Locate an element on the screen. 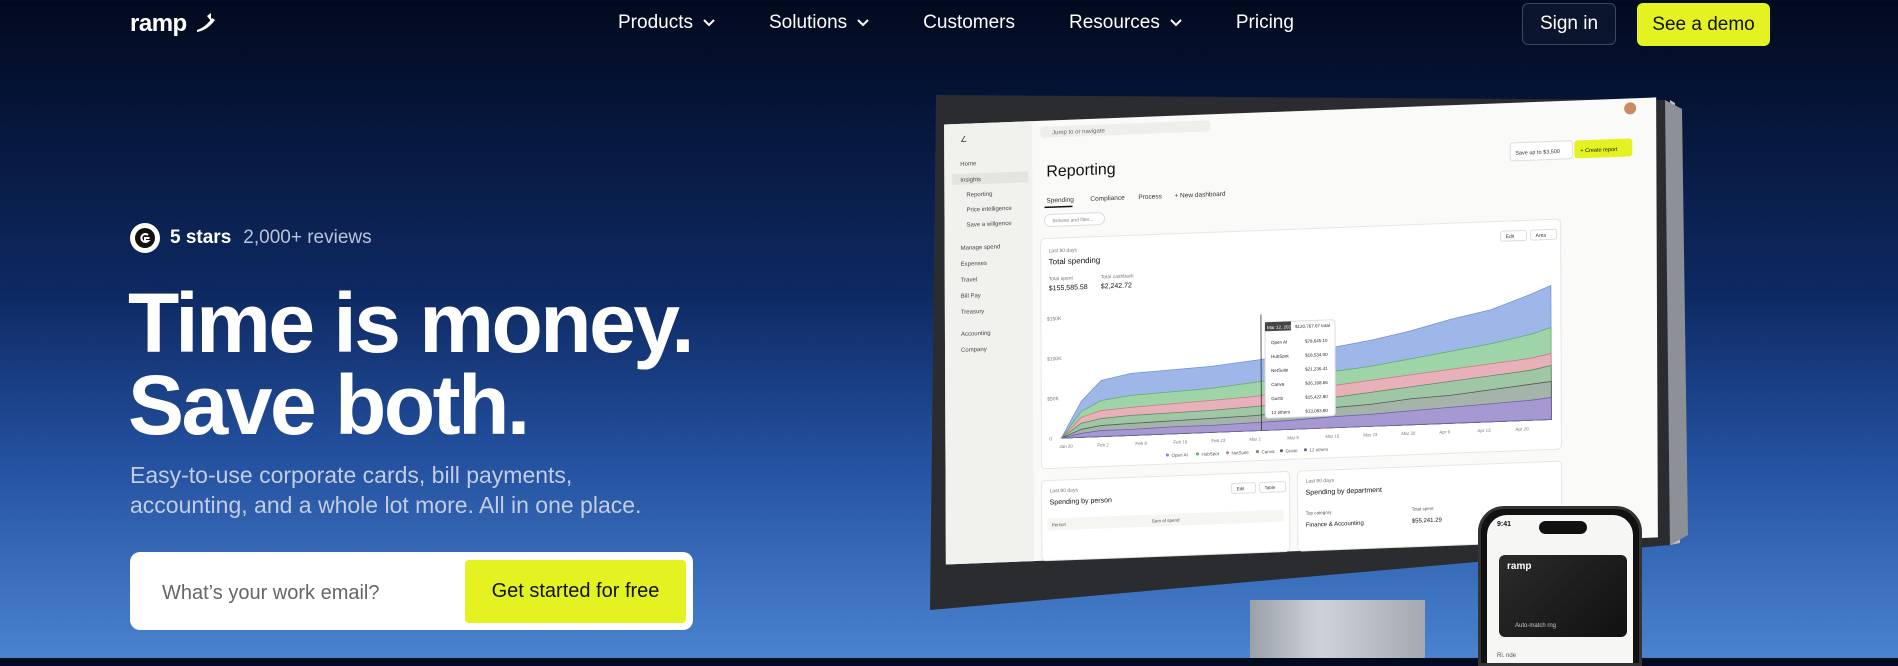 Image resolution: width=1898 pixels, height=666 pixels. tooltip-row-value: $18,534.00 is located at coordinates (1316, 355).